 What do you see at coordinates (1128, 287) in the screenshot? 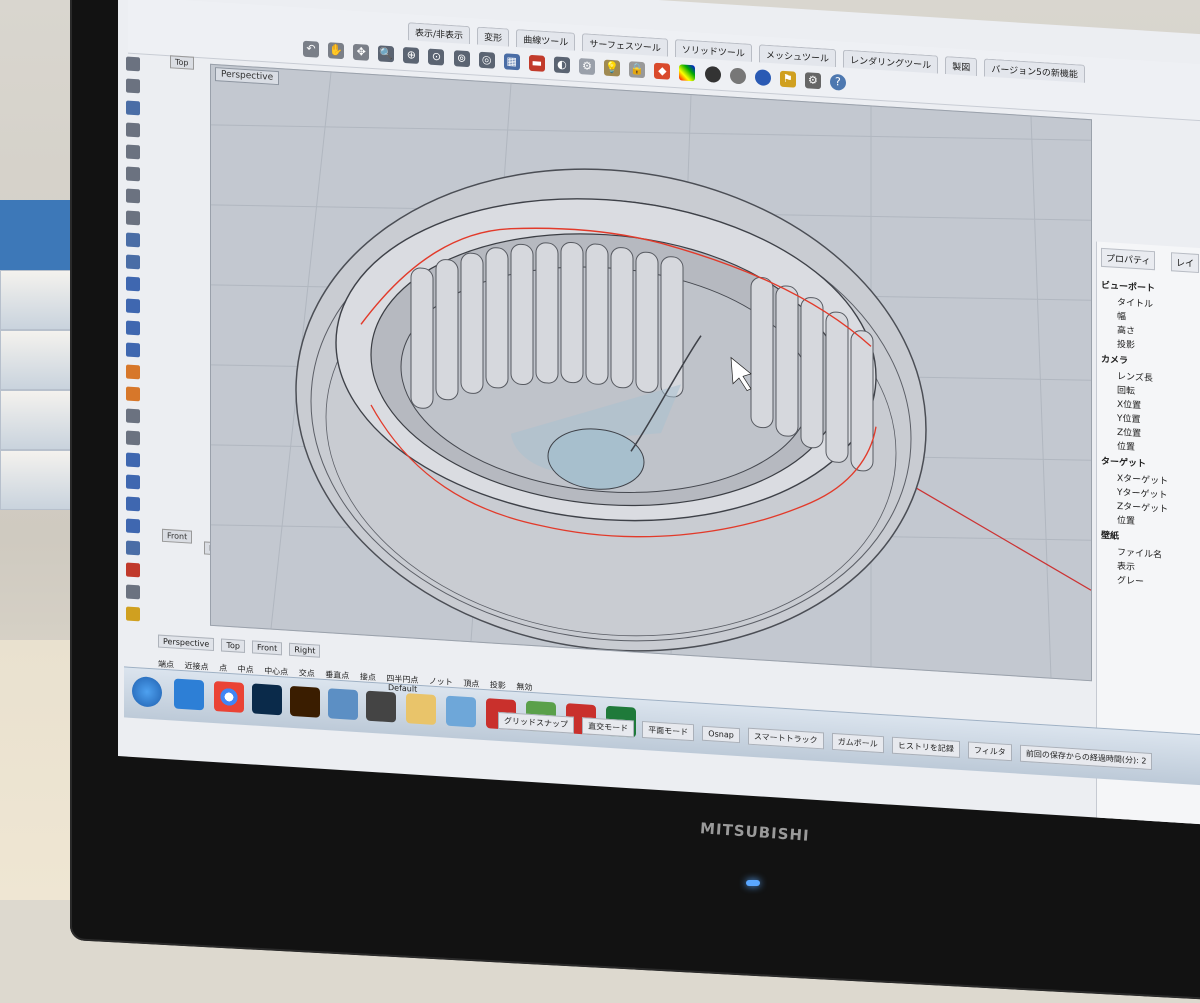
I see `section-viewport: ビューポート` at bounding box center [1128, 287].